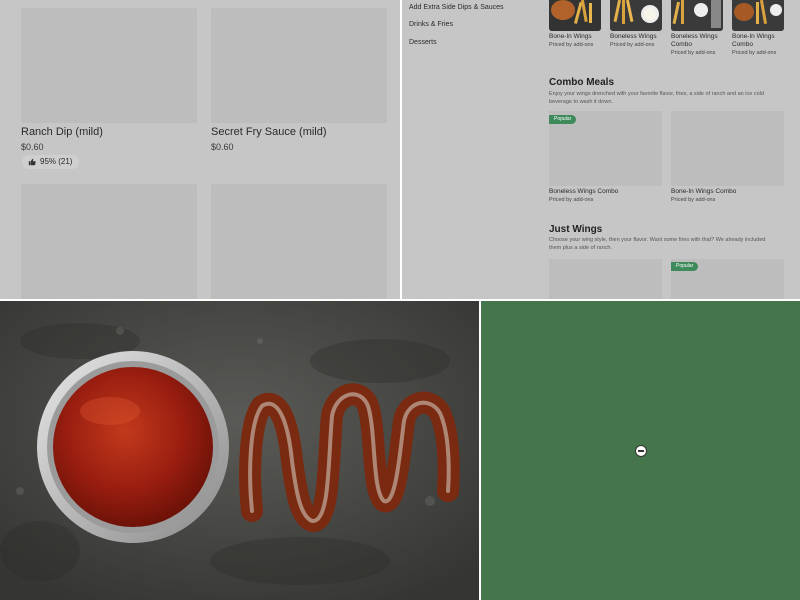 The height and width of the screenshot is (600, 800). What do you see at coordinates (760, 41) in the screenshot?
I see `featured-name: Bone-In Wings Combo` at bounding box center [760, 41].